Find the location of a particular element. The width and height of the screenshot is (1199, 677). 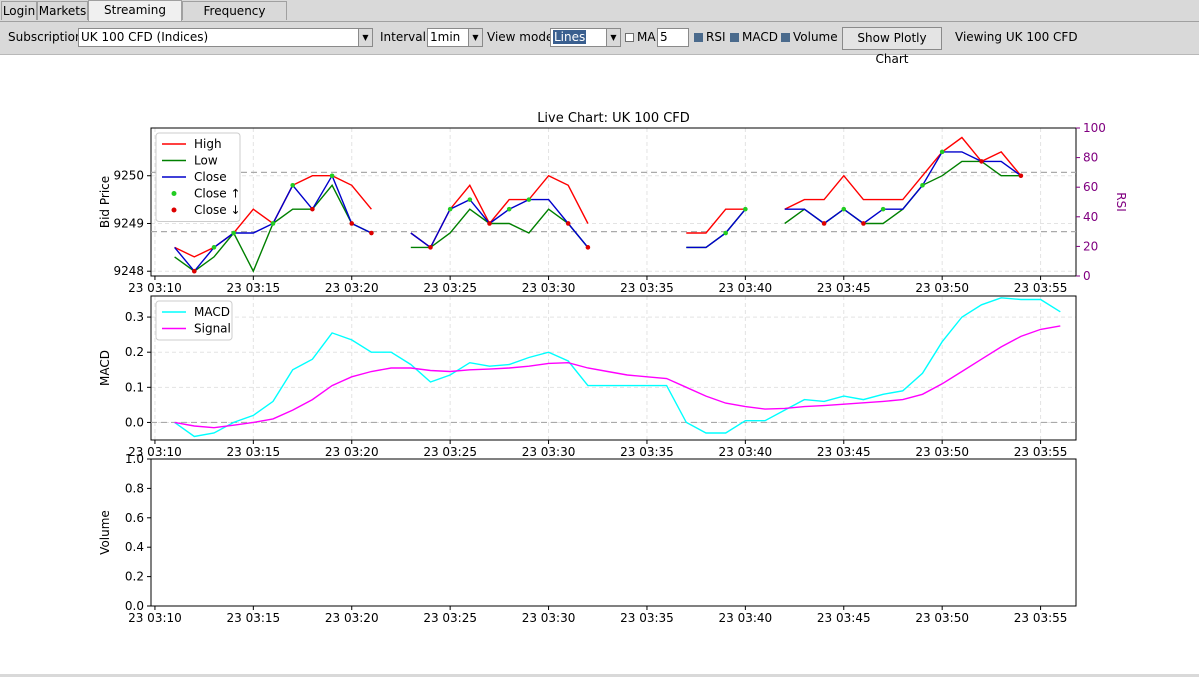

x-tick-label: 23 03:55 is located at coordinates (1041, 618).